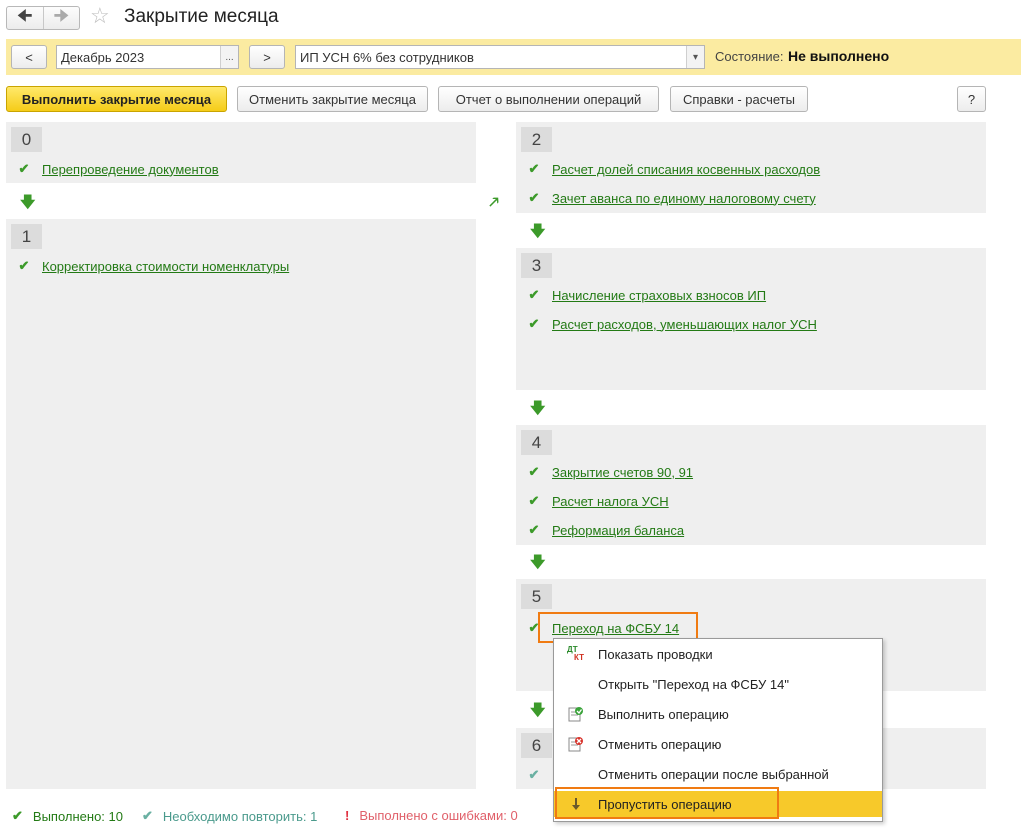 Image resolution: width=1021 pixels, height=835 pixels. What do you see at coordinates (103, 57) in the screenshot?
I see `period-value: Декабрь 2023` at bounding box center [103, 57].